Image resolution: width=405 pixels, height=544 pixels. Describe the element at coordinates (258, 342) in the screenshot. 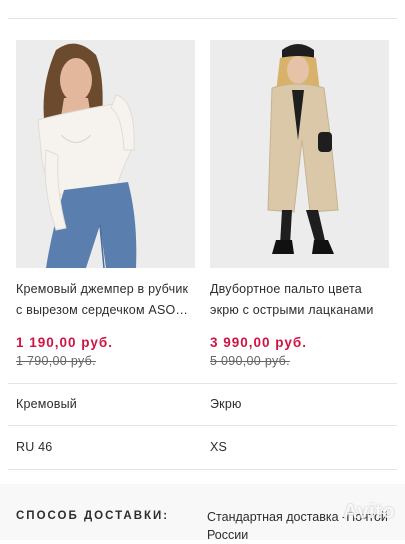

I see `product-price-2: 3 990,00 руб.` at that location.